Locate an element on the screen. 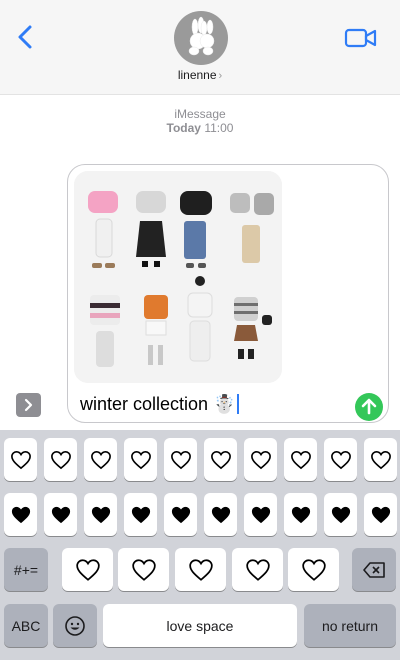 This screenshot has height=660, width=400. delete-key is located at coordinates (374, 569).